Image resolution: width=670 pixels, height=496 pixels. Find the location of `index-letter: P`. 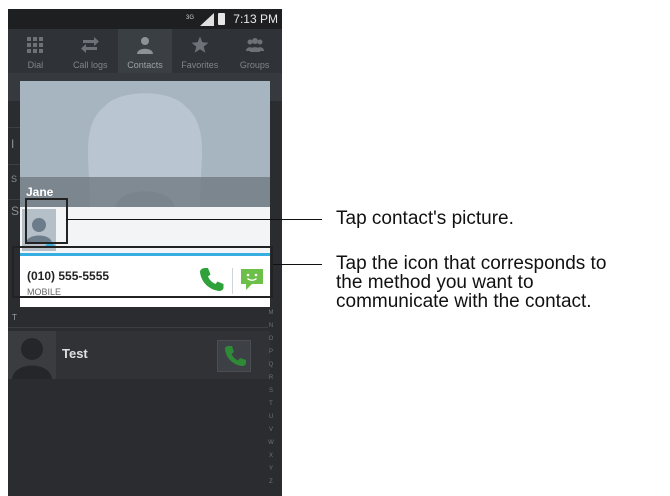

index-letter: P is located at coordinates (271, 352).